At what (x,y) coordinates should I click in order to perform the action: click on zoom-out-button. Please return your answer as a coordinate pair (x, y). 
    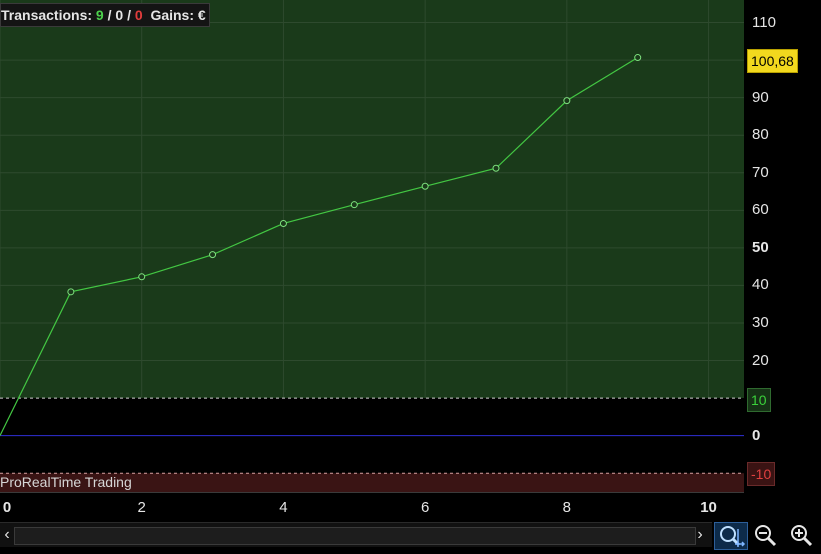
    Looking at the image, I should click on (766, 535).